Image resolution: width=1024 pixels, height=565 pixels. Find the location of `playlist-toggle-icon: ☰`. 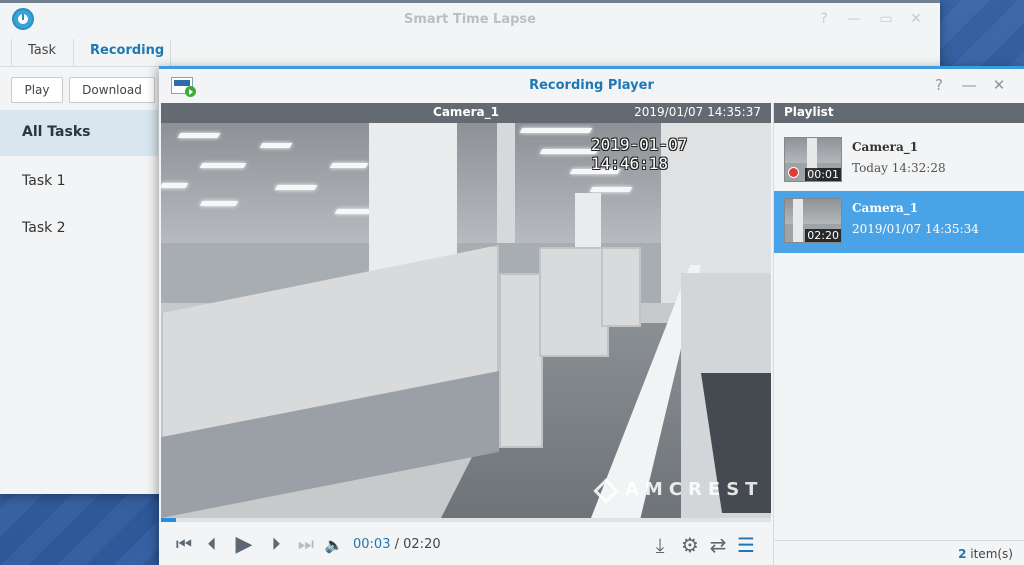

playlist-toggle-icon: ☰ is located at coordinates (746, 545).